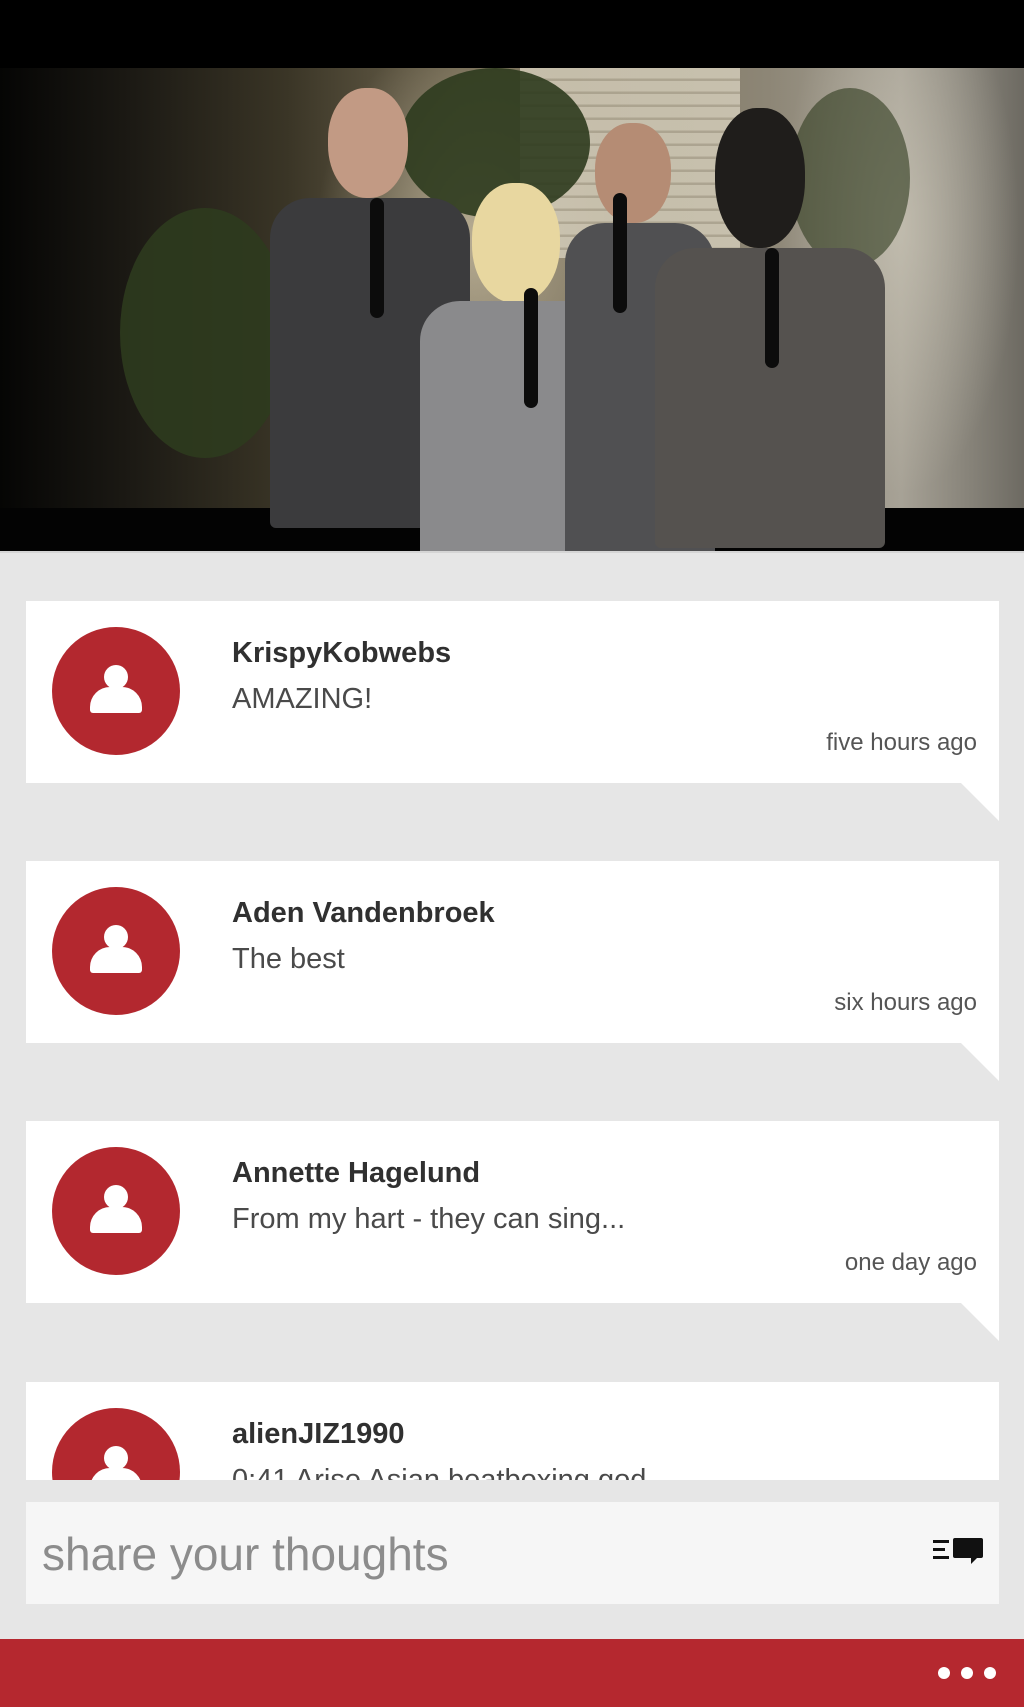  I want to click on comment-text: The best, so click(288, 959).